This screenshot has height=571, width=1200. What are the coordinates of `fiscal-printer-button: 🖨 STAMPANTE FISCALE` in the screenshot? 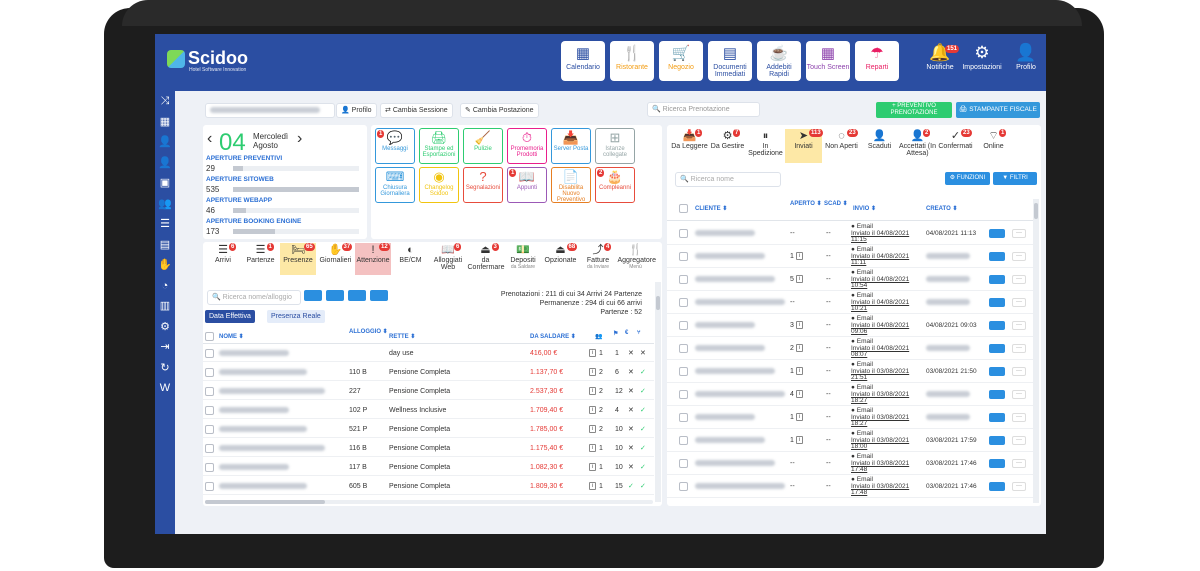 It's located at (998, 110).